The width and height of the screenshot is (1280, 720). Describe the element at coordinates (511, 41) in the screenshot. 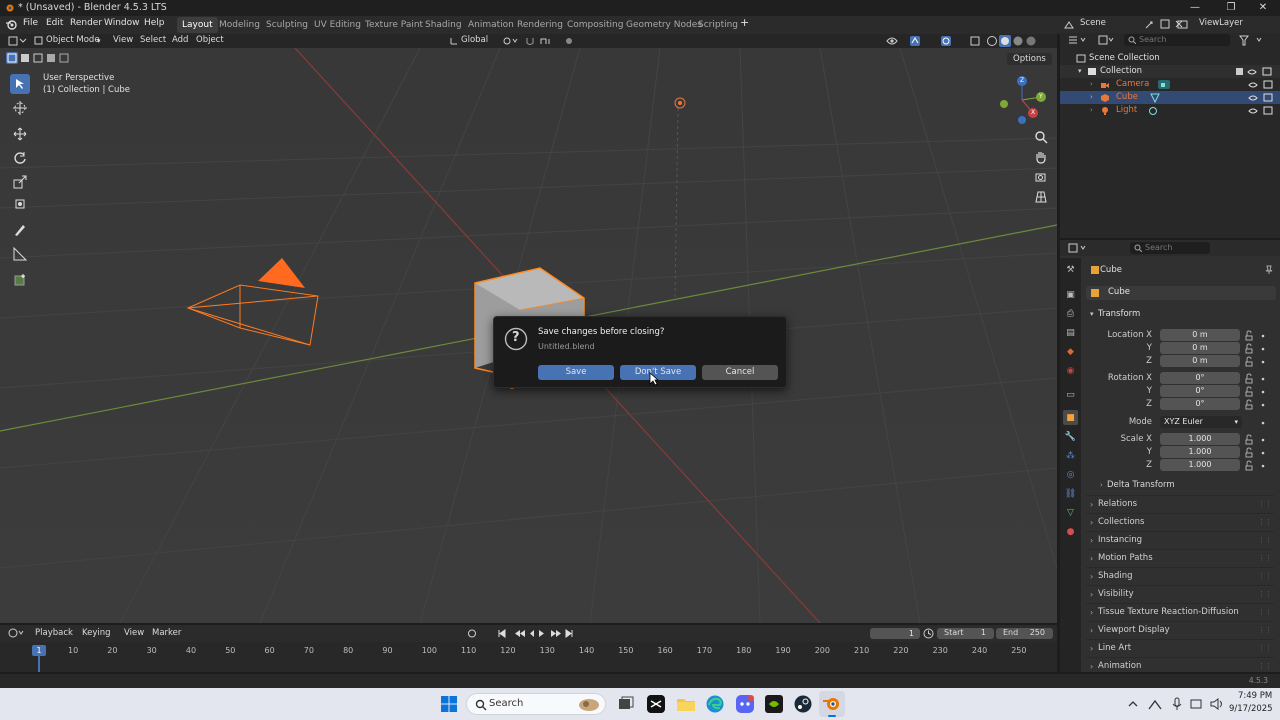

I see `pivot-icon` at that location.